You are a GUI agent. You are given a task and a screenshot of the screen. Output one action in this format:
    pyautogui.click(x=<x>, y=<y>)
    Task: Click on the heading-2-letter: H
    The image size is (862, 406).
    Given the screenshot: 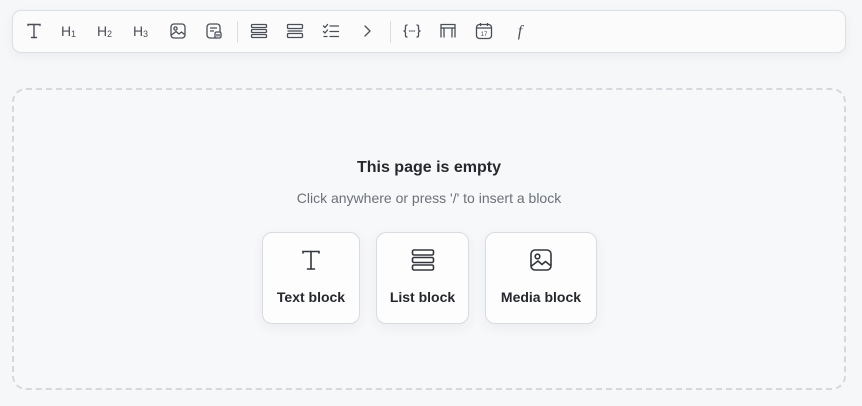 What is the action you would take?
    pyautogui.click(x=102, y=31)
    